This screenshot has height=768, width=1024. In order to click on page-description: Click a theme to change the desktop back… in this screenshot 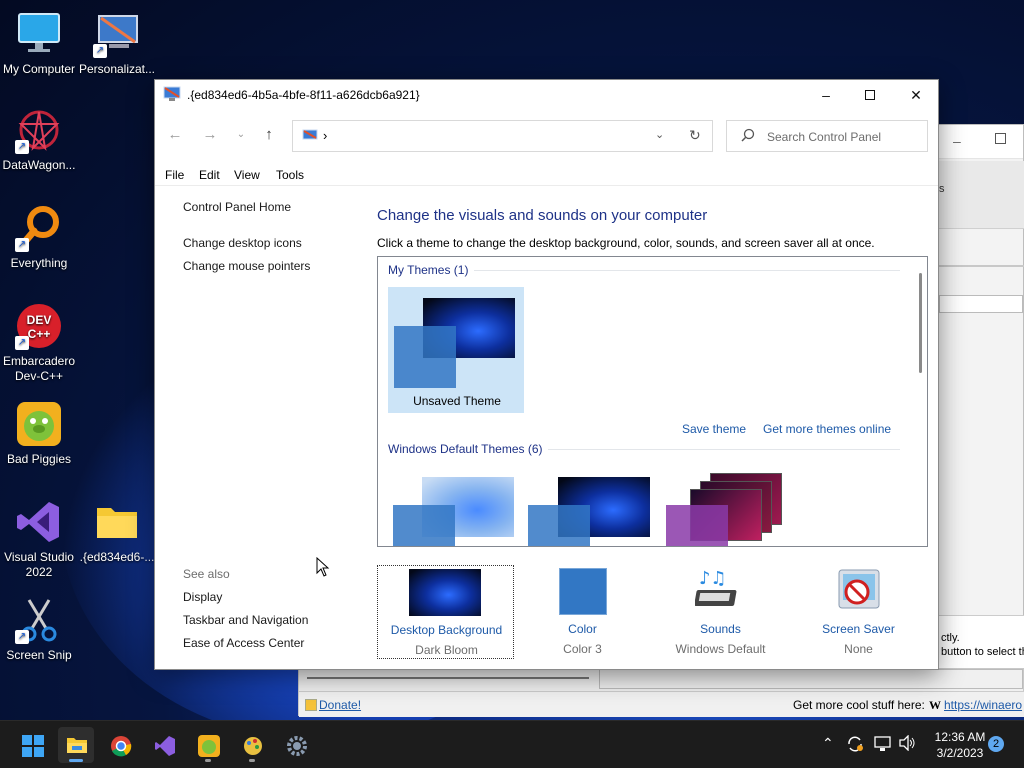, I will do `click(626, 243)`.